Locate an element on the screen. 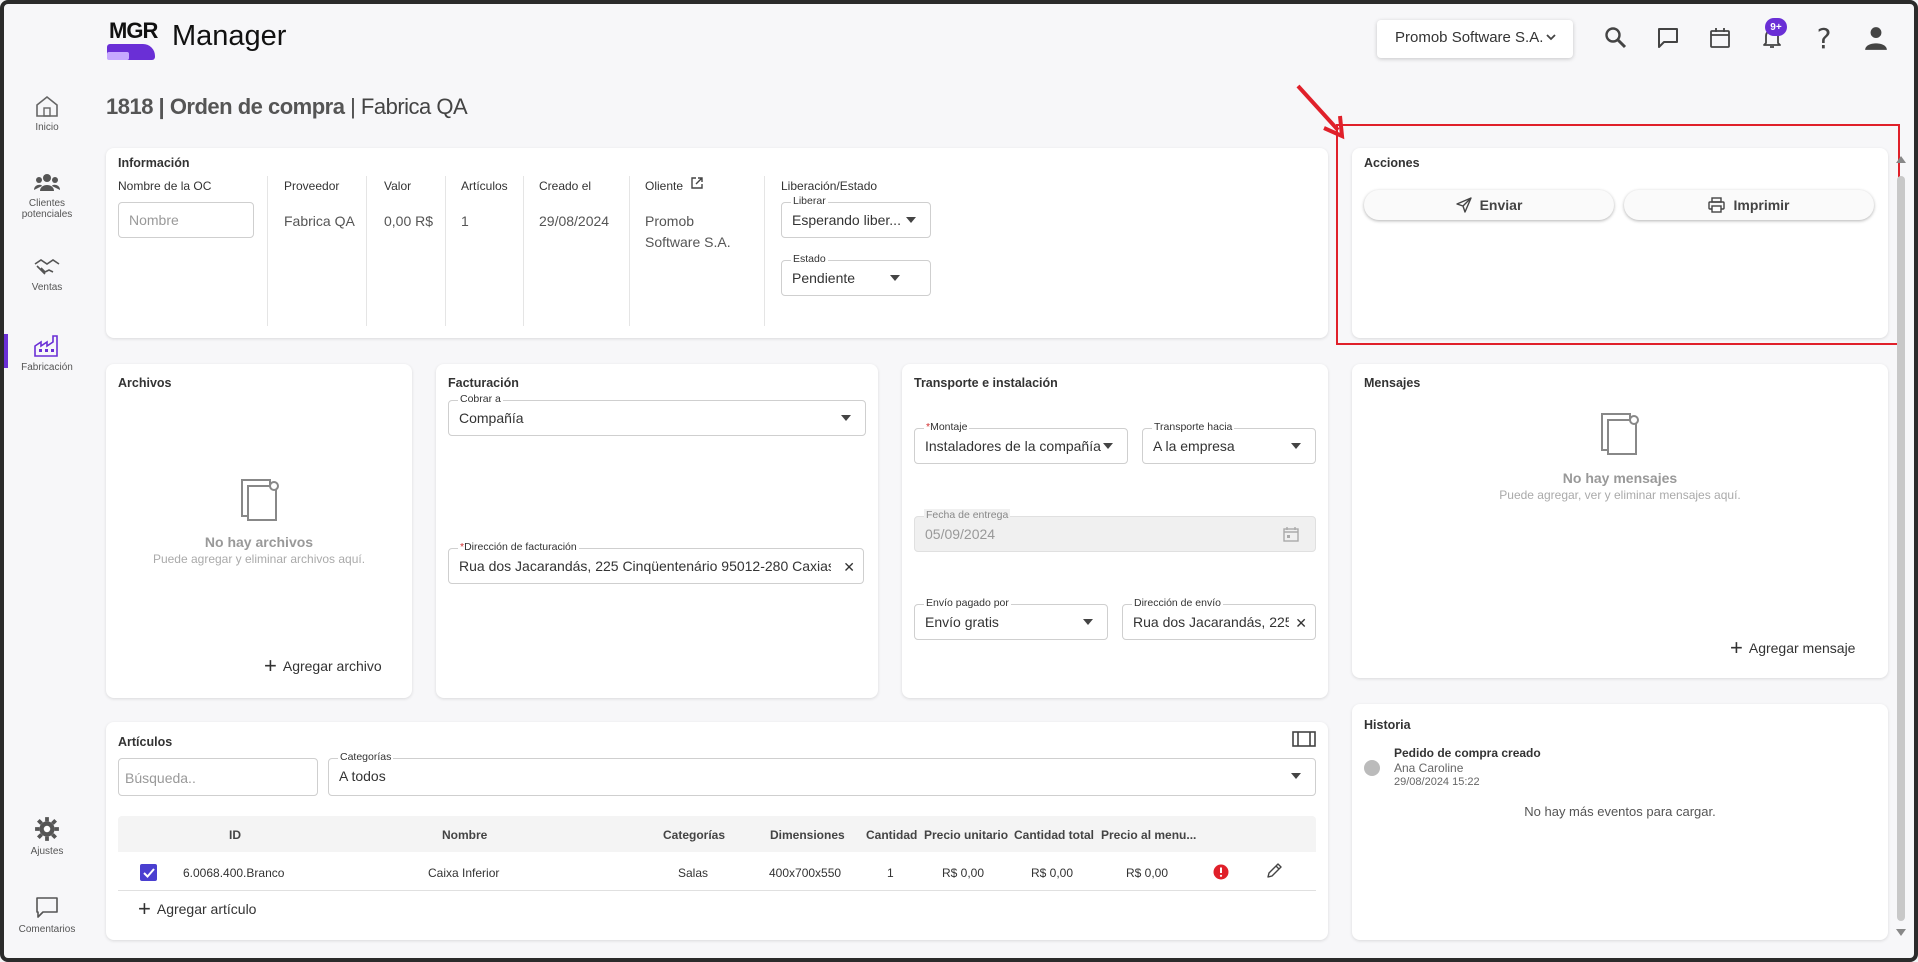 The height and width of the screenshot is (962, 1918). message-empty-icon is located at coordinates (1620, 434).